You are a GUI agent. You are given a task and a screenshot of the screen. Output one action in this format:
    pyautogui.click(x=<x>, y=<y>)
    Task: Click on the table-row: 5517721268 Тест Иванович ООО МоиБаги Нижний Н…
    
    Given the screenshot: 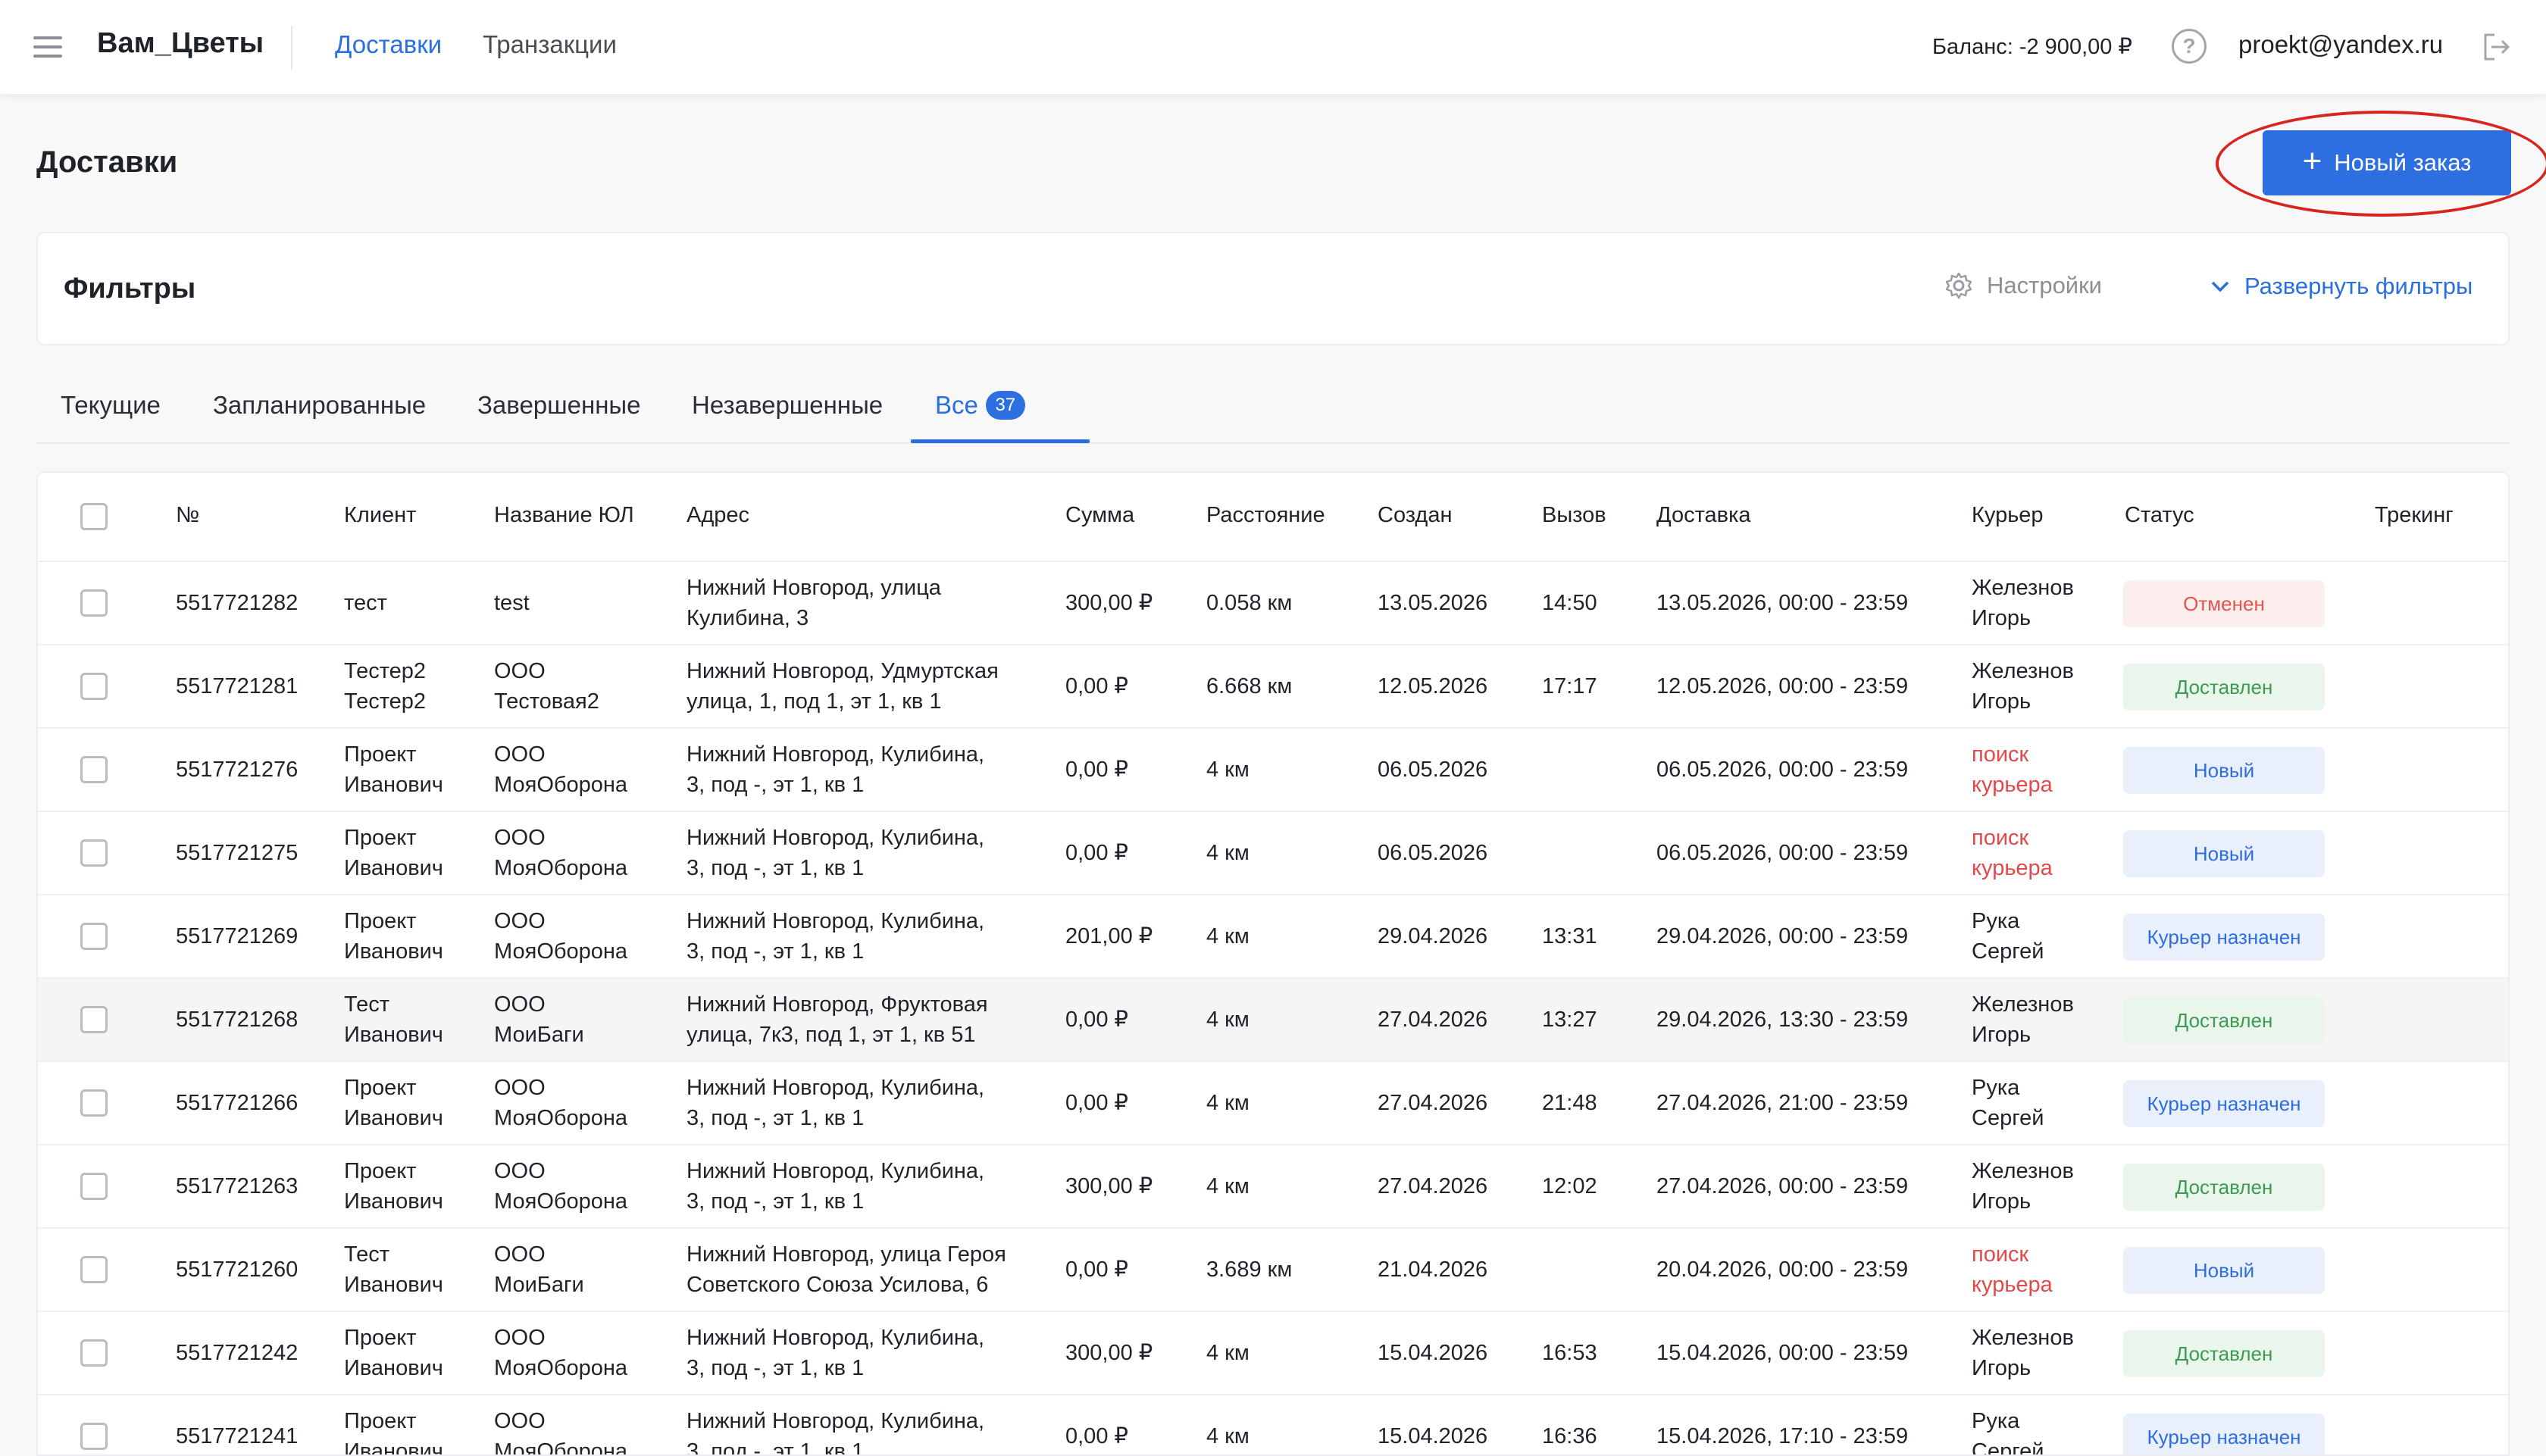 What is the action you would take?
    pyautogui.click(x=1273, y=1020)
    